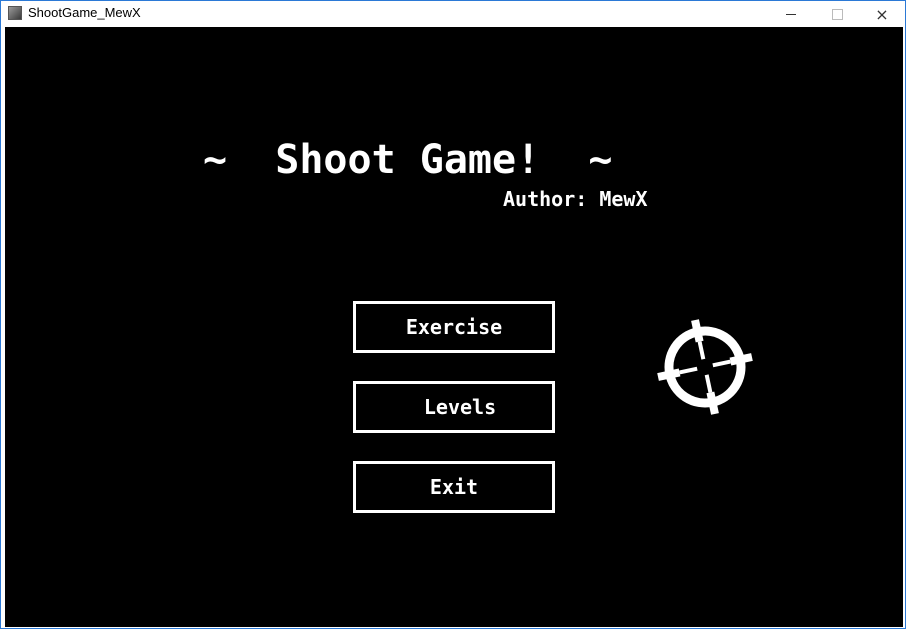  What do you see at coordinates (408, 160) in the screenshot?
I see `game-title: ~ Shoot Game! ~` at bounding box center [408, 160].